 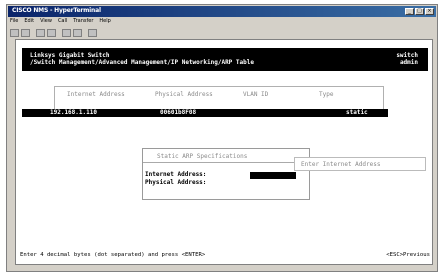 I want to click on properties-icon, so click(x=92, y=32).